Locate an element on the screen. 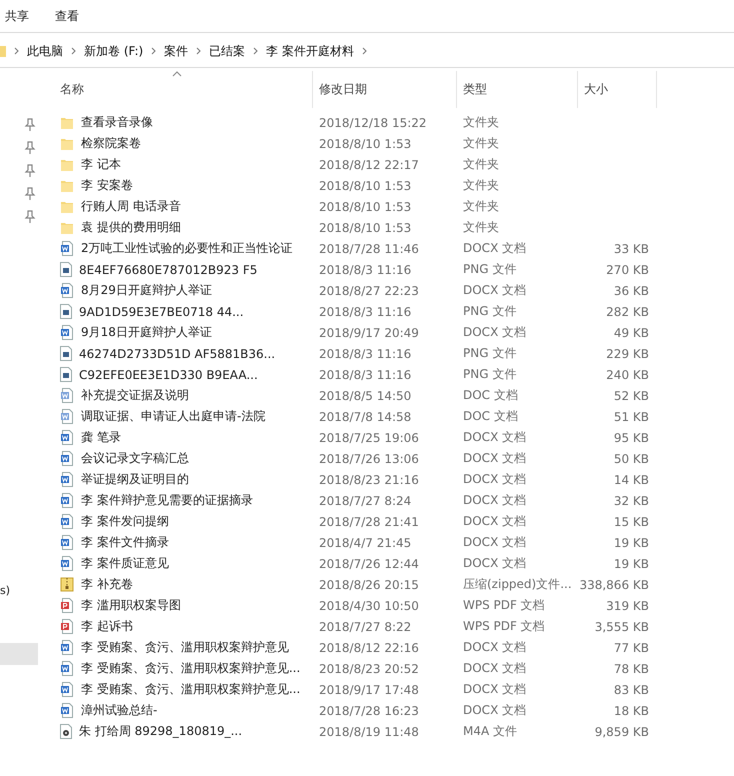 The image size is (734, 776). file-size: 15 KB is located at coordinates (631, 521).